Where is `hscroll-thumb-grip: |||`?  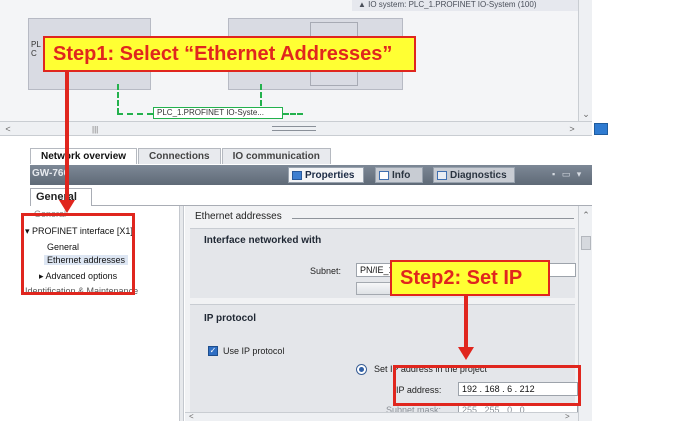 hscroll-thumb-grip: ||| is located at coordinates (95, 129).